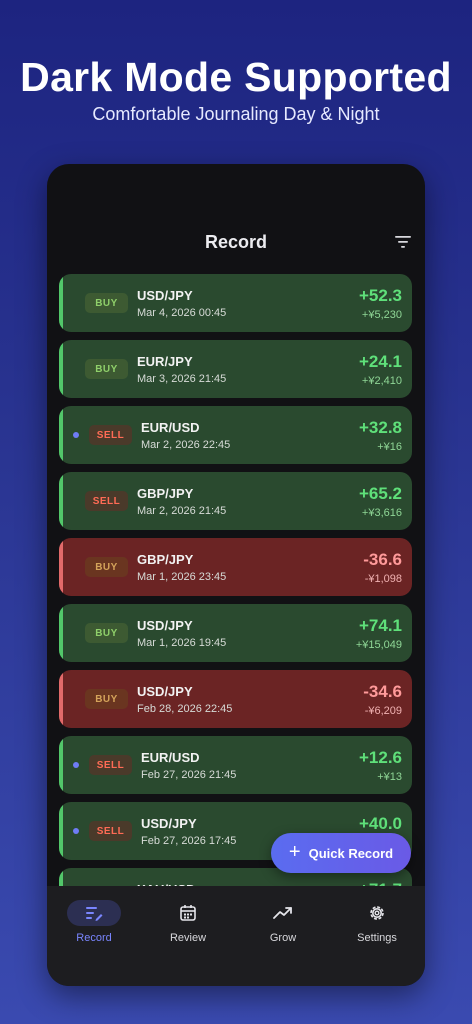  What do you see at coordinates (283, 913) in the screenshot?
I see `trend-up-icon` at bounding box center [283, 913].